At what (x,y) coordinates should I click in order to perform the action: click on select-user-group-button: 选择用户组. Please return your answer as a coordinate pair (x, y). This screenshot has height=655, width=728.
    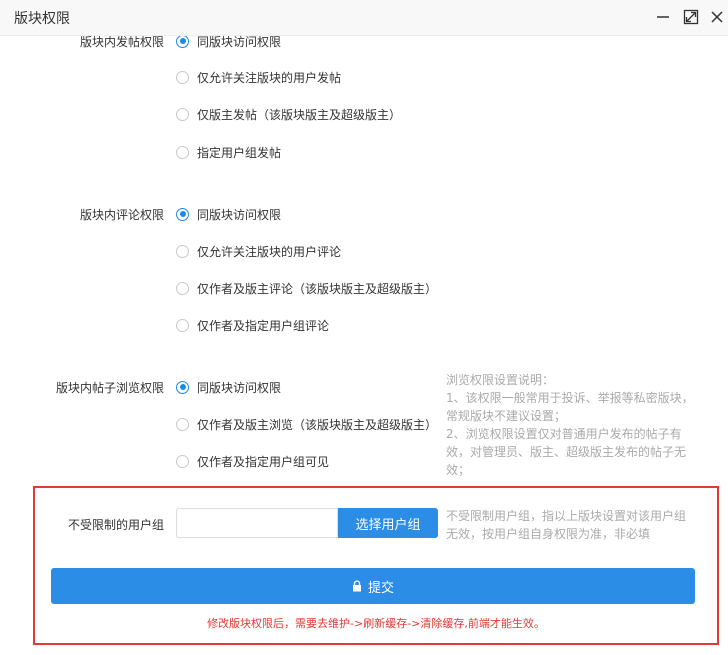
    Looking at the image, I should click on (388, 523).